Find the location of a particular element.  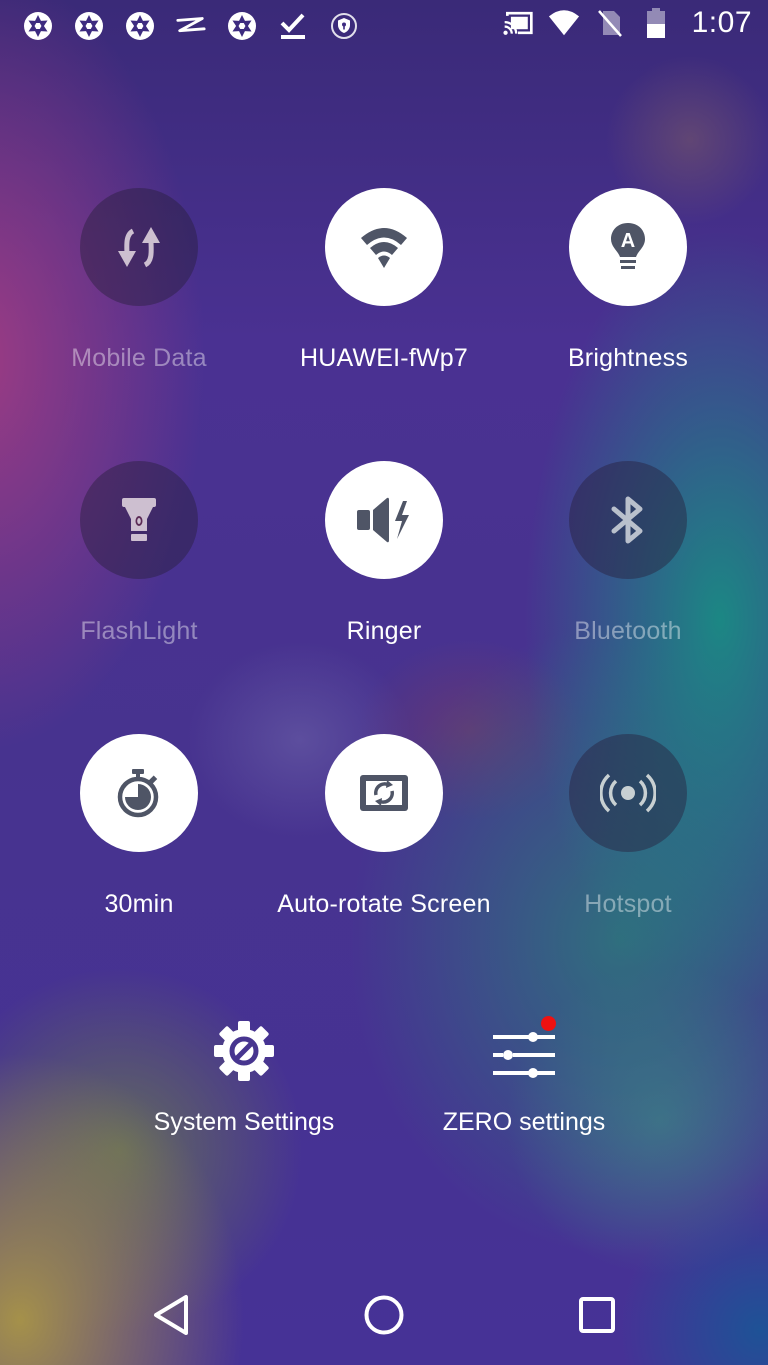

ringer-toggle is located at coordinates (384, 520).